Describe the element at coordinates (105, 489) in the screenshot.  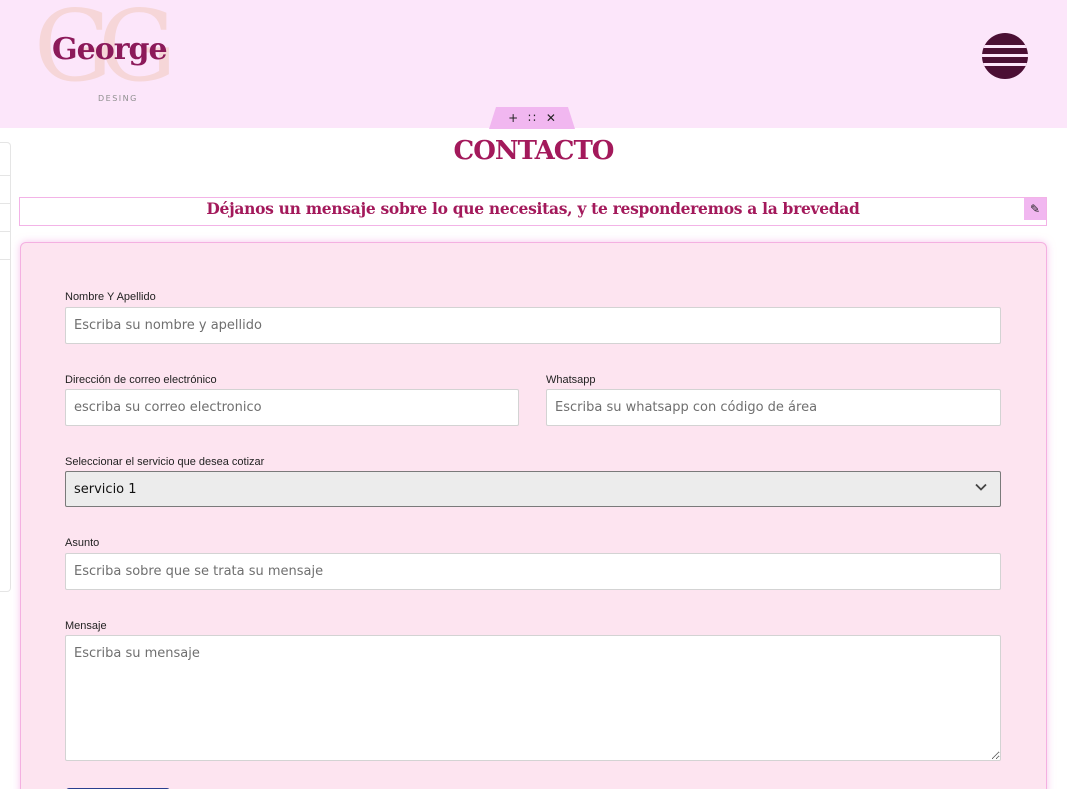
I see `service-select-value: servicio 1` at that location.